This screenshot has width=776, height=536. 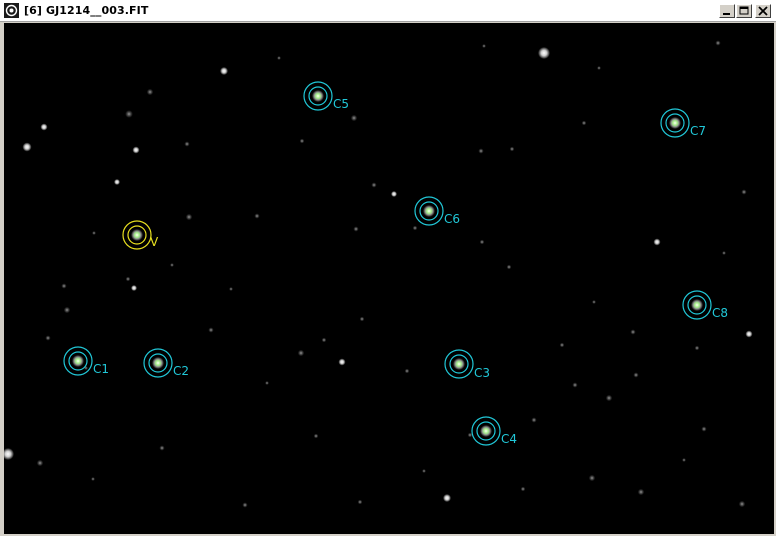 I want to click on comparison-star-marker-c4: C4, so click(x=494, y=431).